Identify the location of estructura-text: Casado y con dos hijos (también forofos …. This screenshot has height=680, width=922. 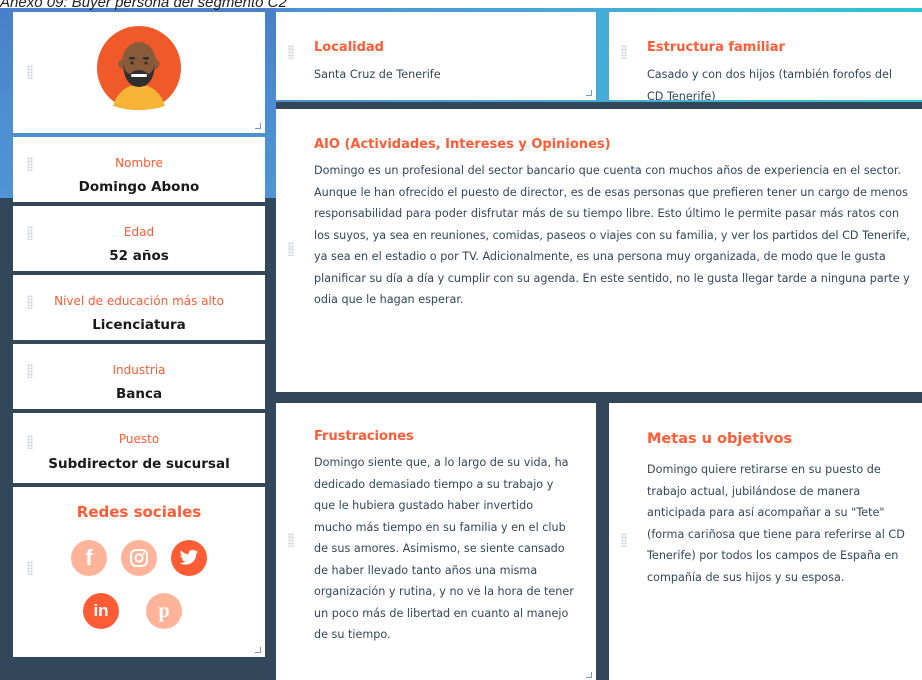
(779, 82).